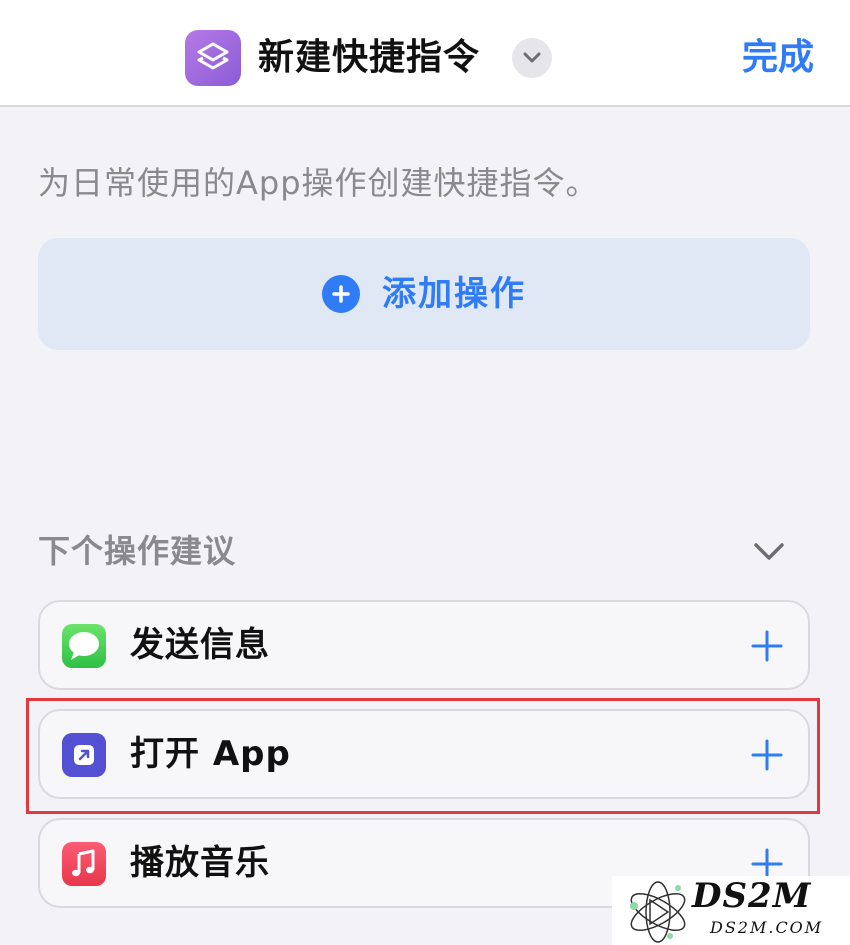  I want to click on add-action-button: 添加操作, so click(424, 294).